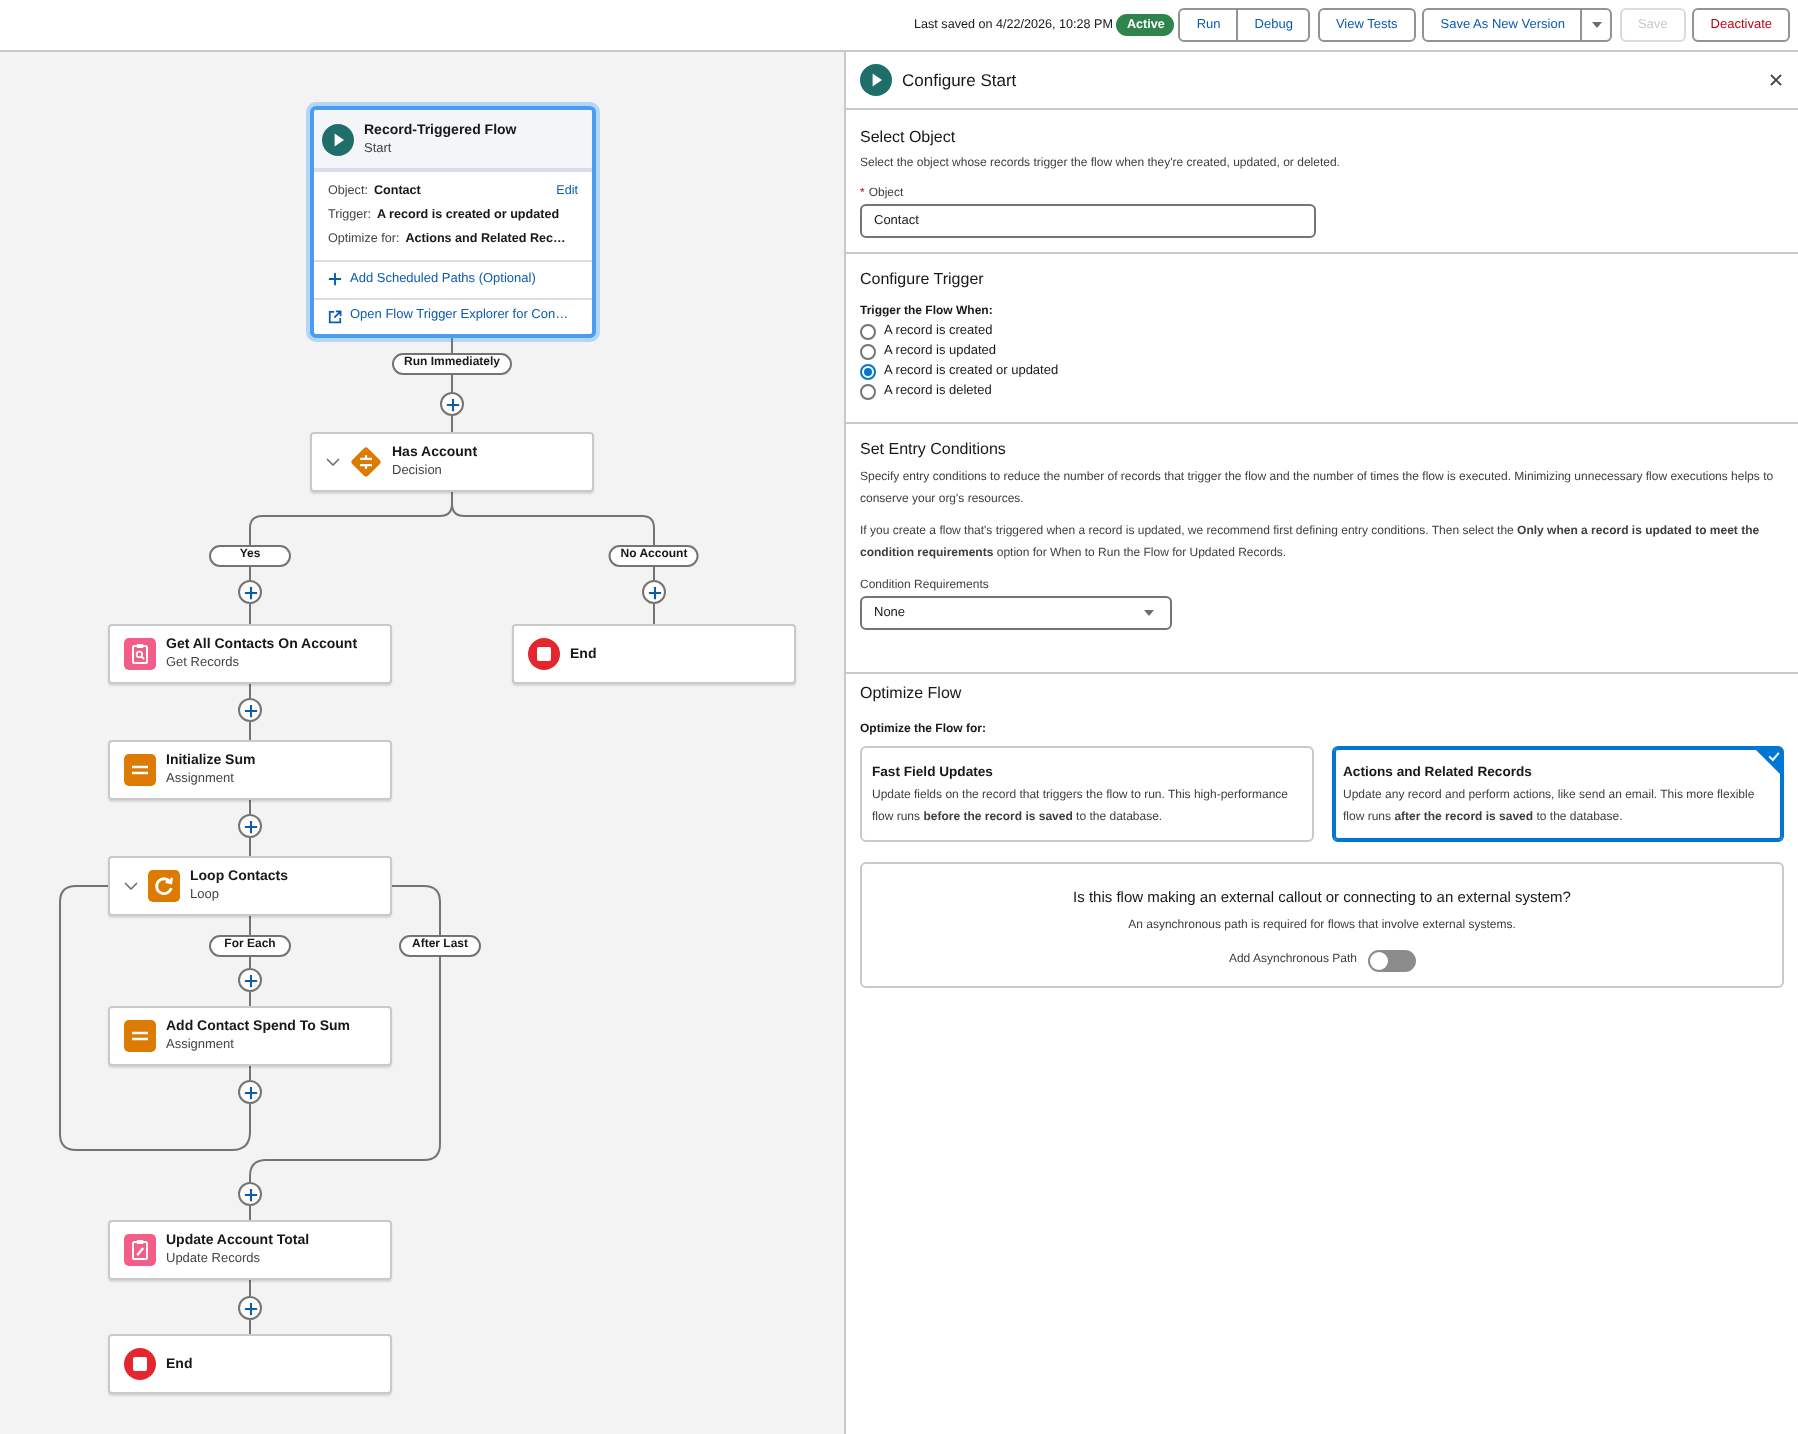 The height and width of the screenshot is (1434, 1798). I want to click on dropdown-button, so click(1596, 25).